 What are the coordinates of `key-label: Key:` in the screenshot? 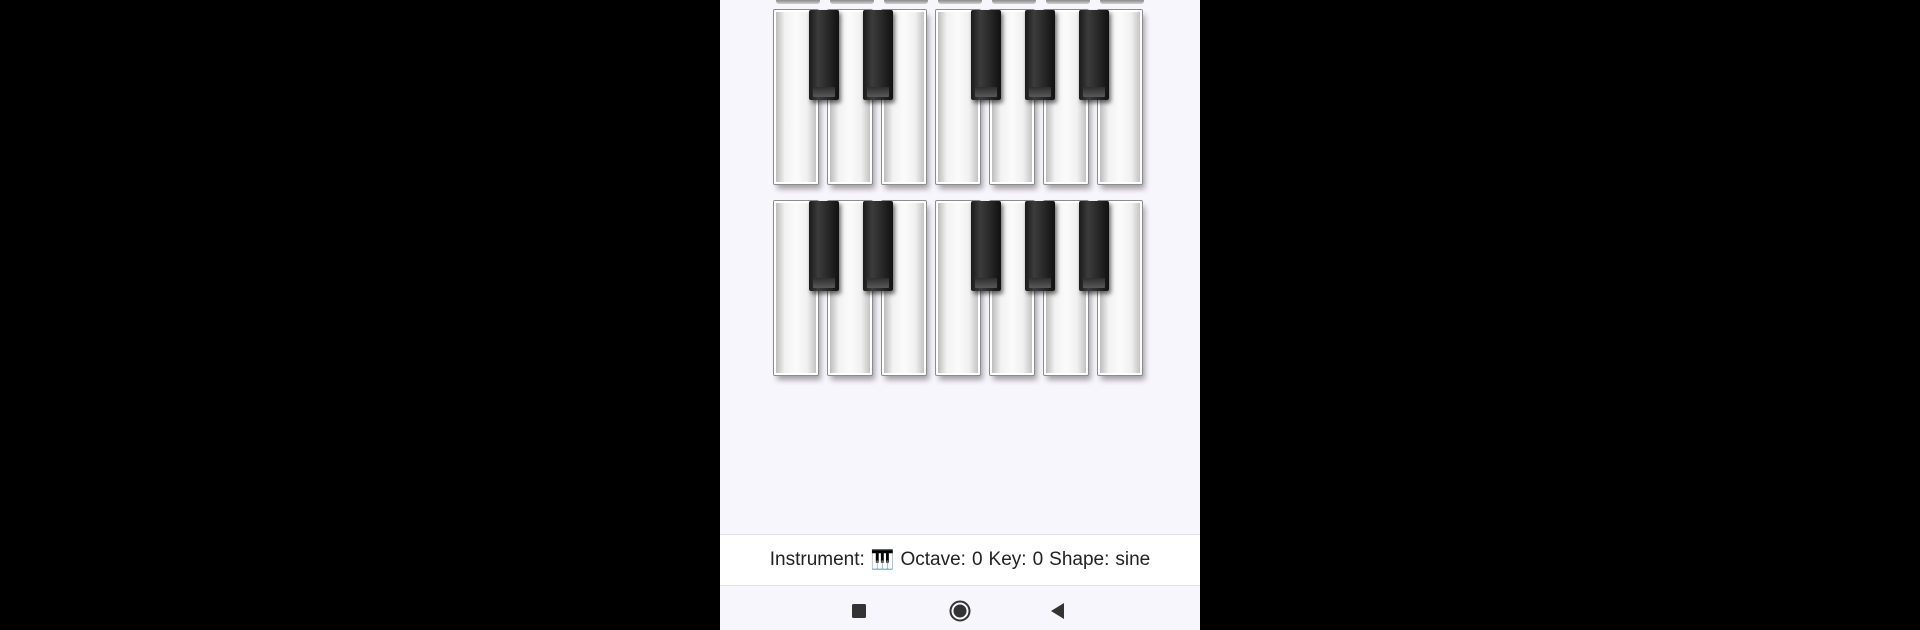 It's located at (1007, 559).